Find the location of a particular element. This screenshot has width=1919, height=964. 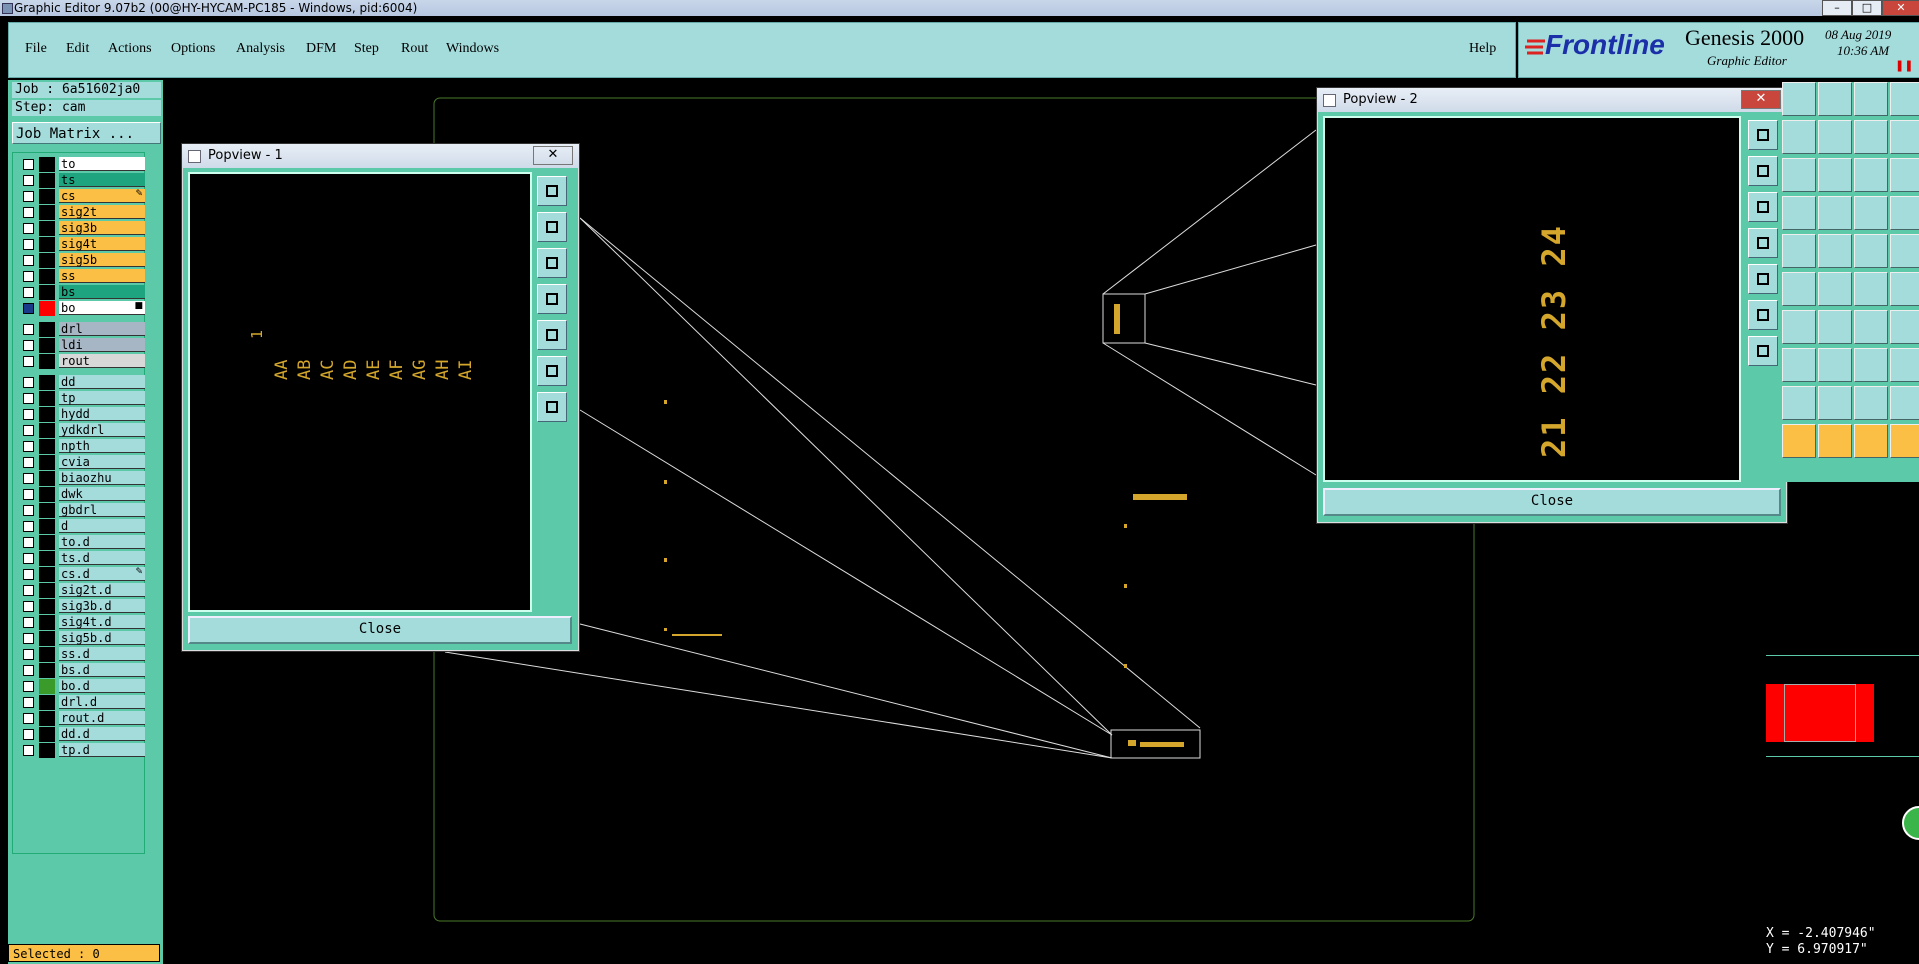

stack-icon is located at coordinates (1904, 137).